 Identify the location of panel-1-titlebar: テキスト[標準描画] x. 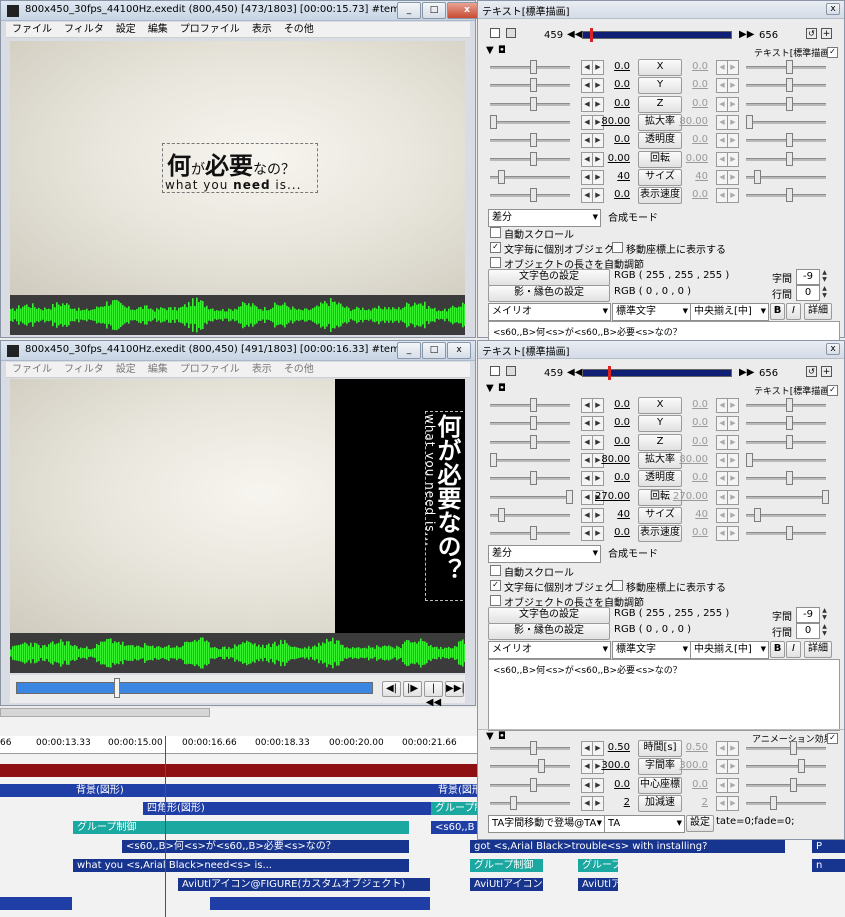
(661, 10).